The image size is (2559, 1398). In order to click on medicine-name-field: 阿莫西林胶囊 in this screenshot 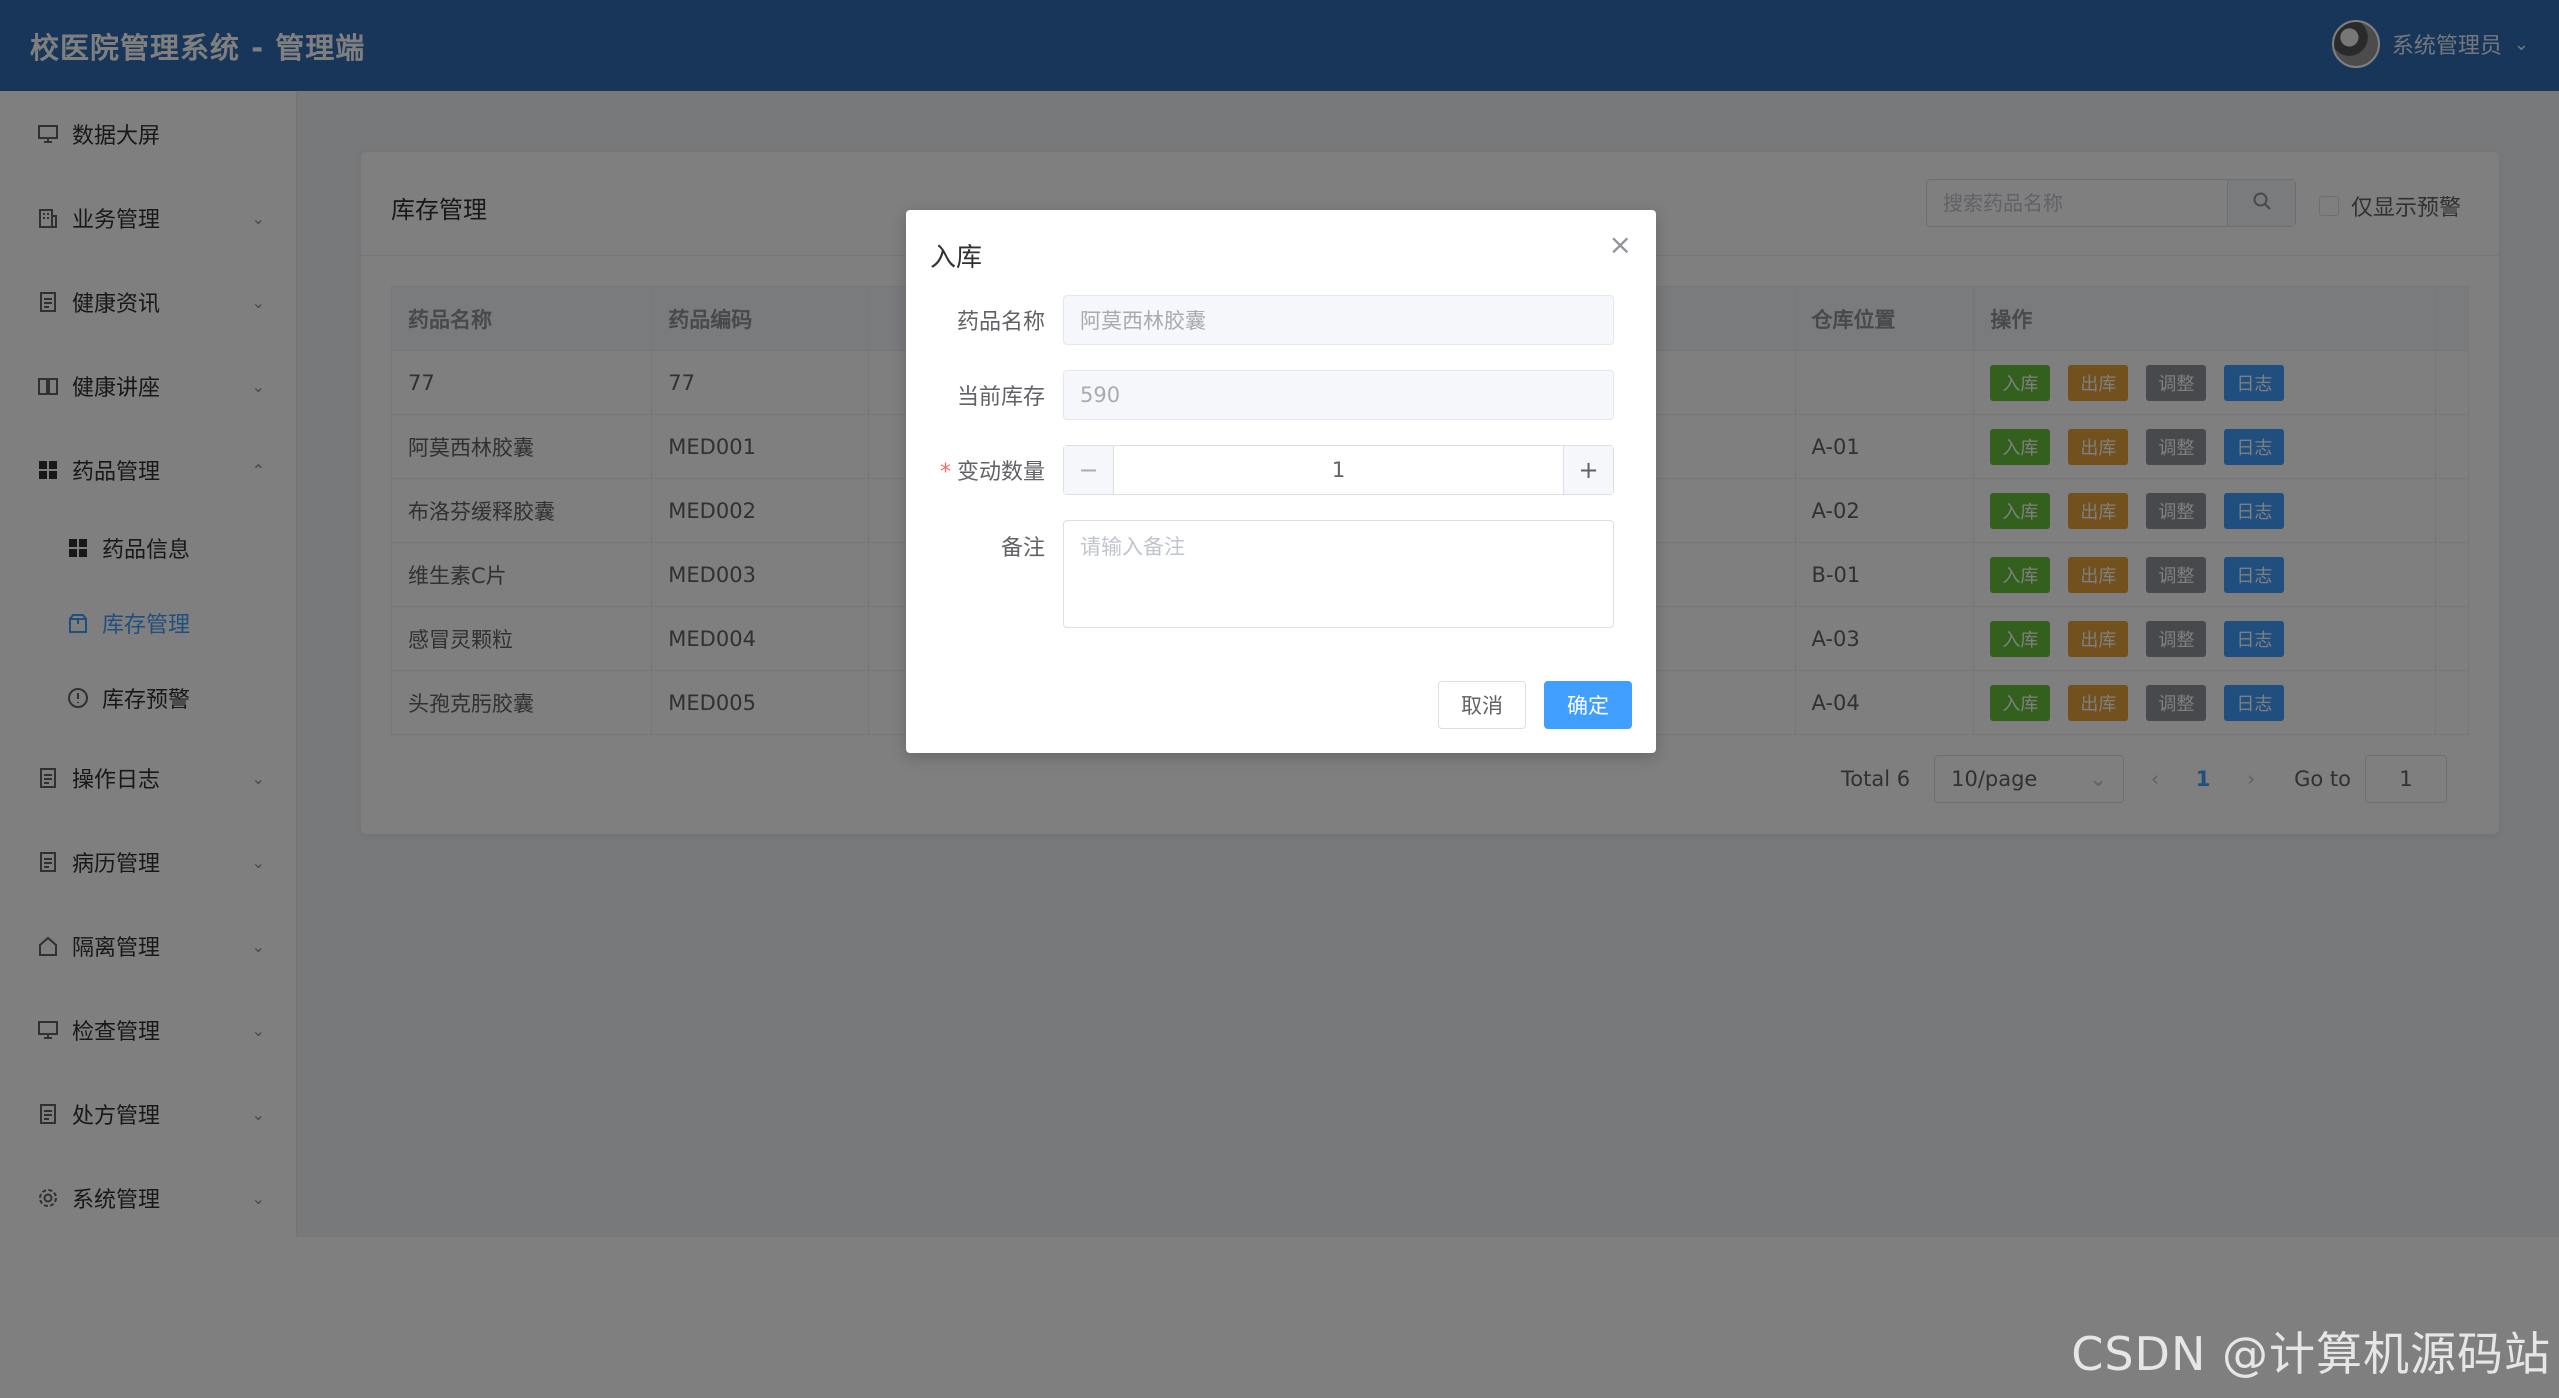, I will do `click(1338, 320)`.